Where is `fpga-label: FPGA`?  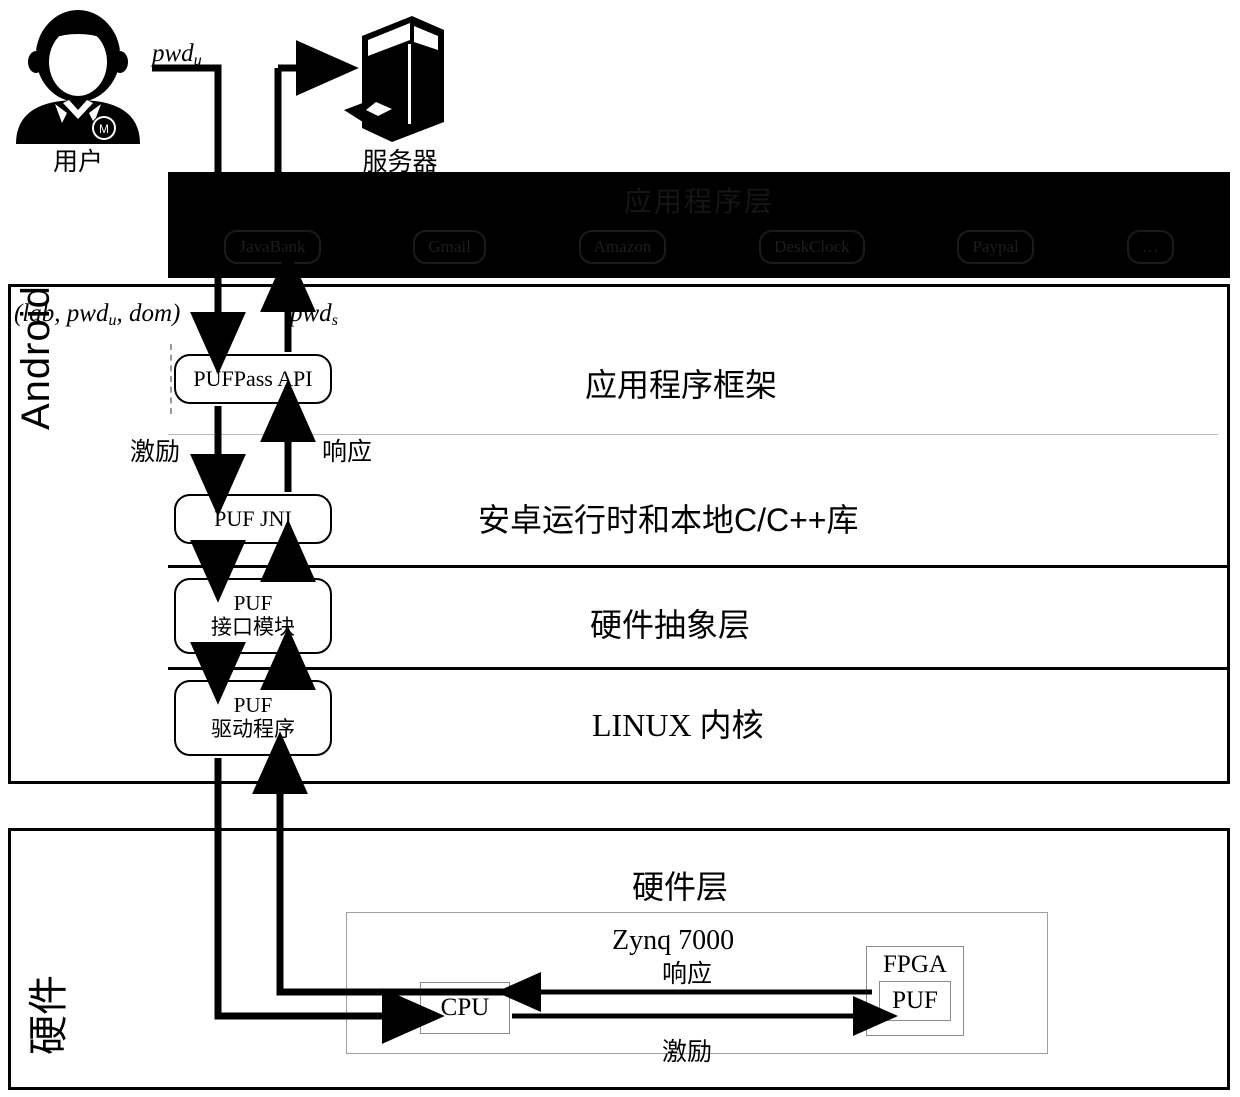
fpga-label: FPGA is located at coordinates (915, 964).